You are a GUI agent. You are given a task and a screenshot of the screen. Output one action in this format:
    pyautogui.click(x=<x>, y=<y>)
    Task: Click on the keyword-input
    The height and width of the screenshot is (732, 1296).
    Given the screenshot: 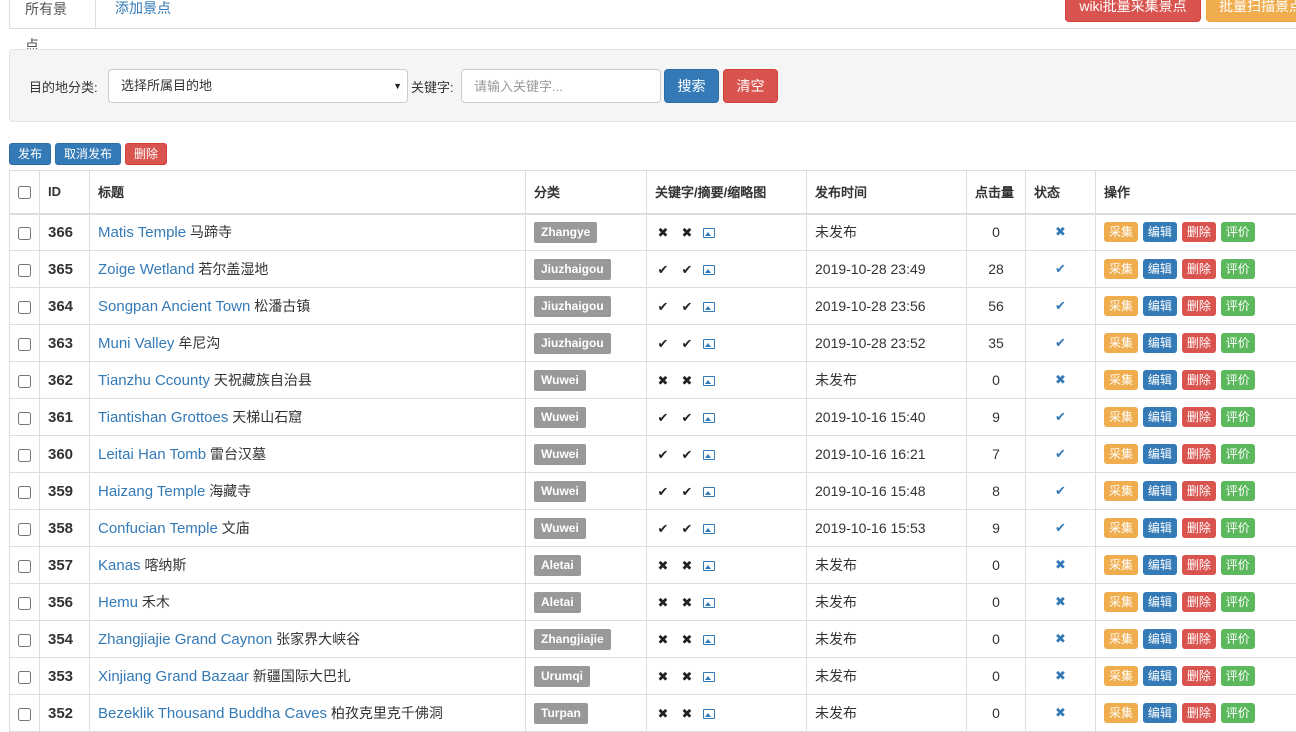 What is the action you would take?
    pyautogui.click(x=561, y=86)
    